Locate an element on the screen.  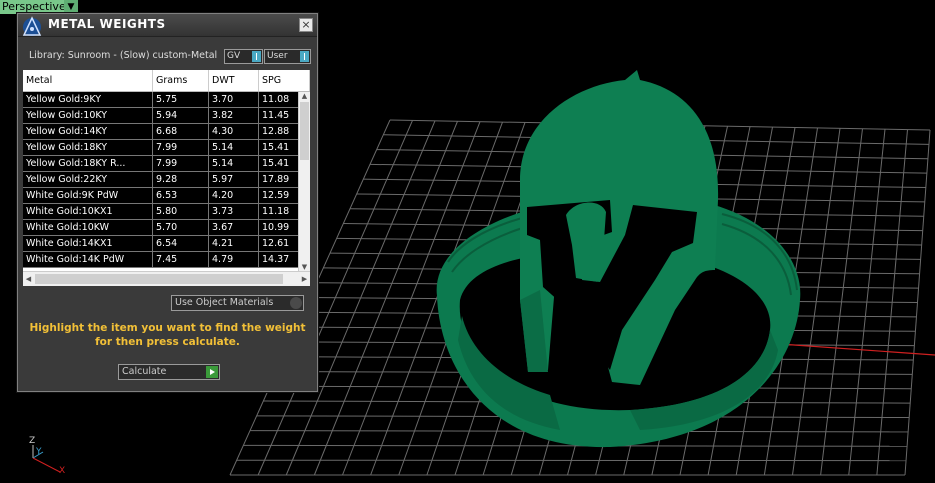
column-header-dwt: DWT is located at coordinates (234, 80).